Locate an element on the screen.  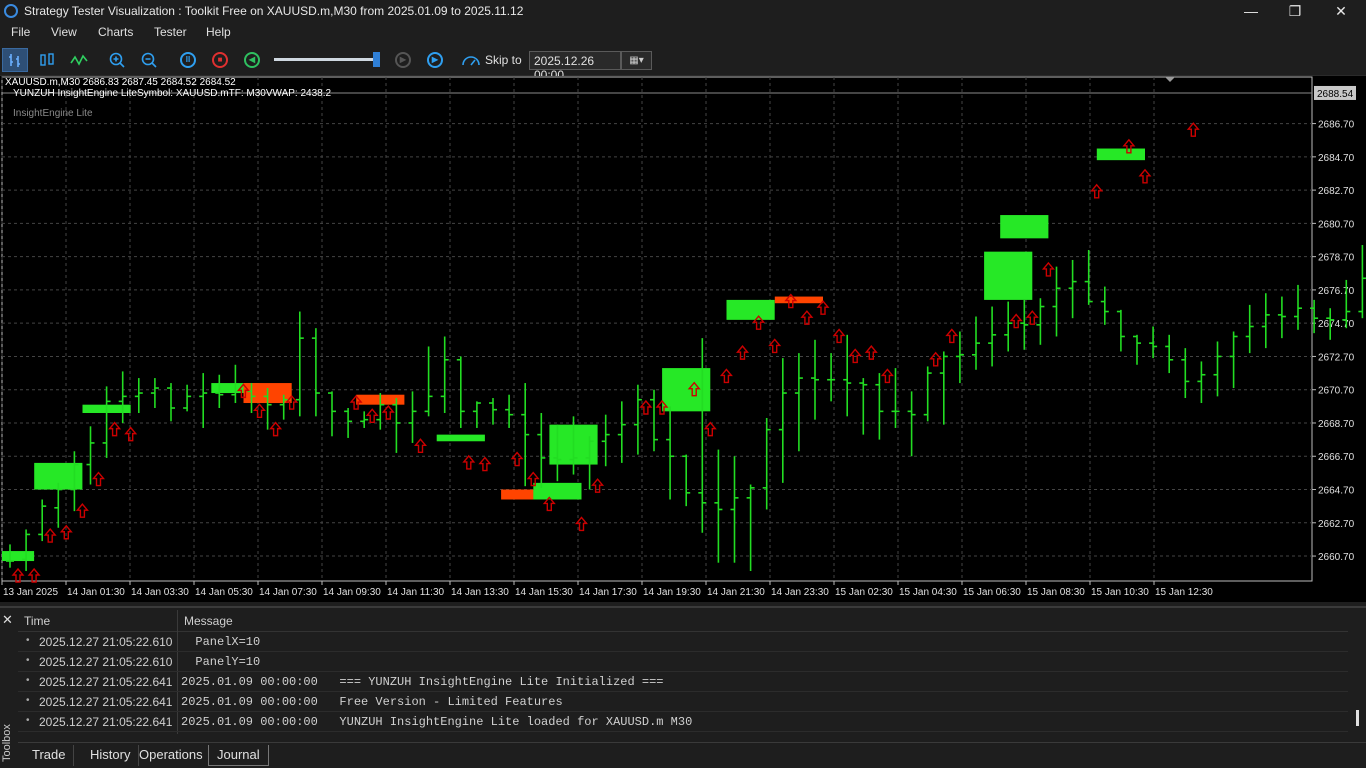
message-column-header: Message is located at coordinates (208, 621).